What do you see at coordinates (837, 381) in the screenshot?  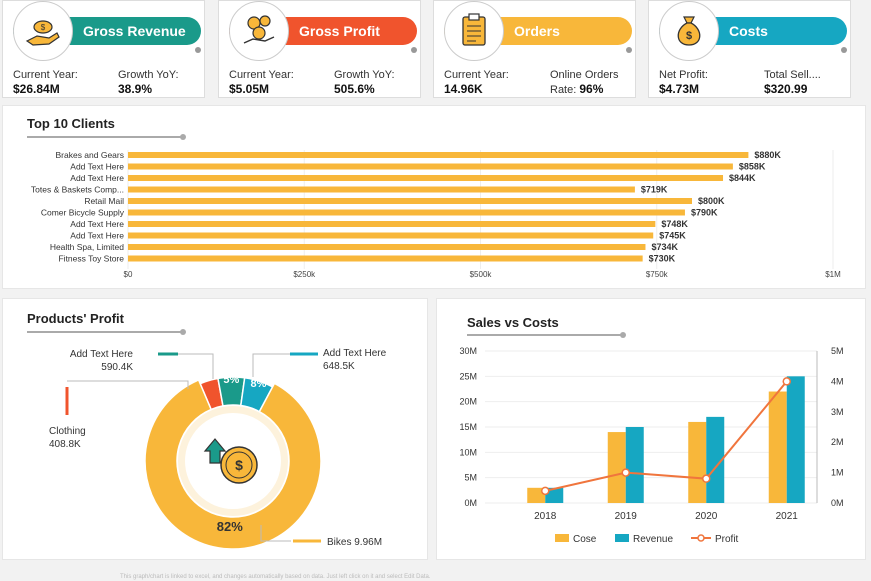 I see `y2-tick-label: 4M` at bounding box center [837, 381].